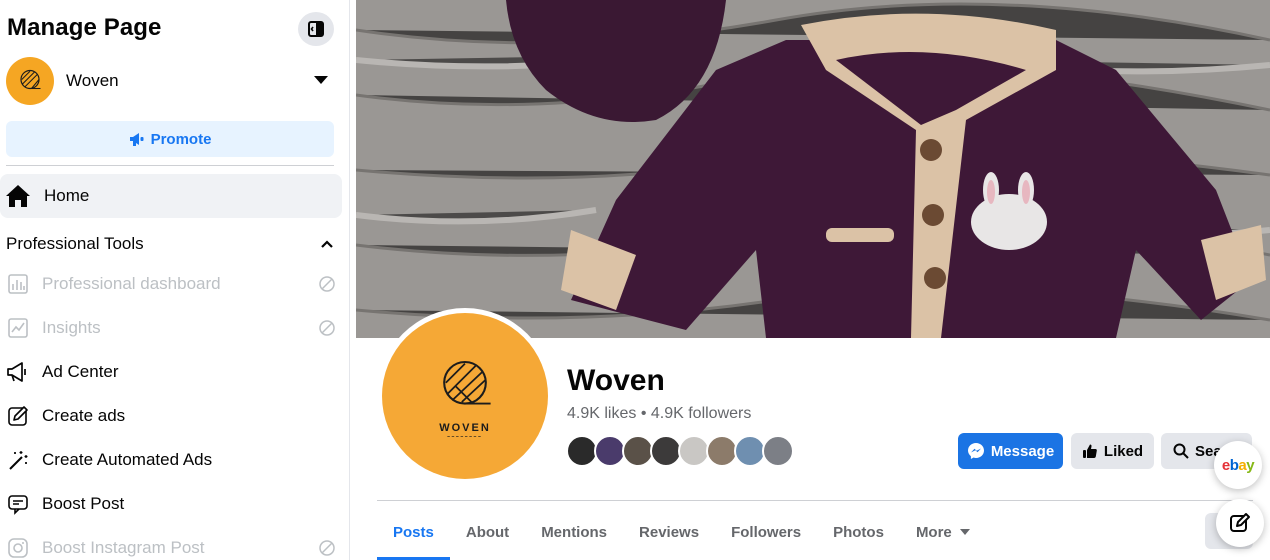  What do you see at coordinates (975, 451) in the screenshot?
I see `messenger-icon` at bounding box center [975, 451].